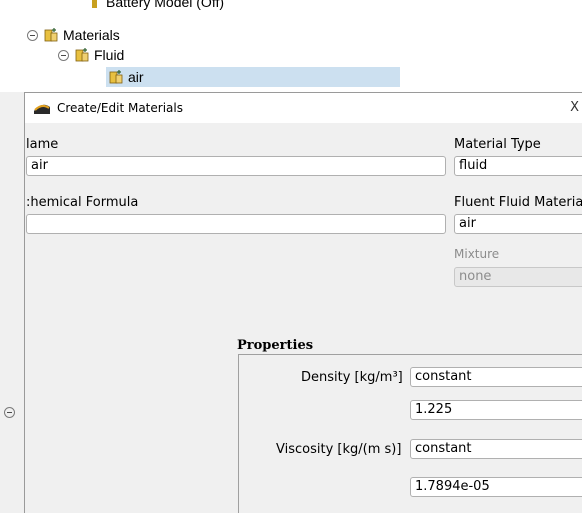  Describe the element at coordinates (136, 77) in the screenshot. I see `tree-item-label: air` at that location.